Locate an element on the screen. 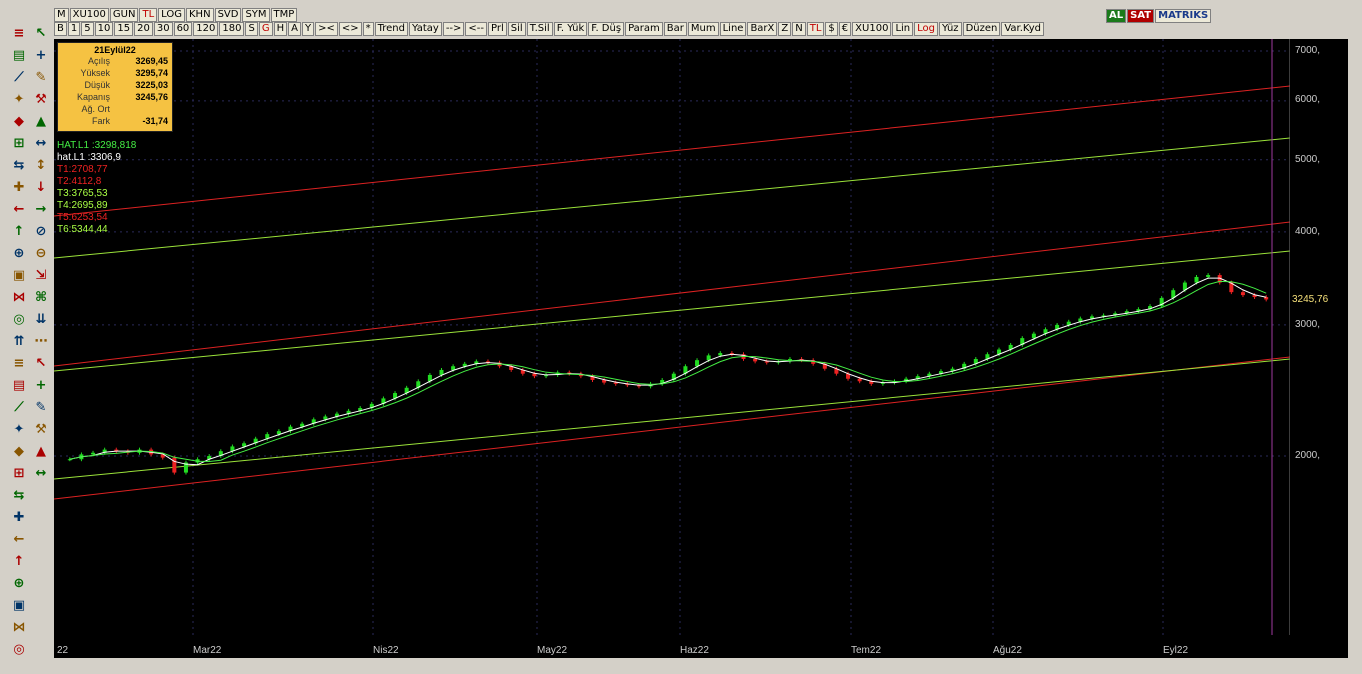 The image size is (1362, 674). toolbar-period-button-32: Z is located at coordinates (785, 29).